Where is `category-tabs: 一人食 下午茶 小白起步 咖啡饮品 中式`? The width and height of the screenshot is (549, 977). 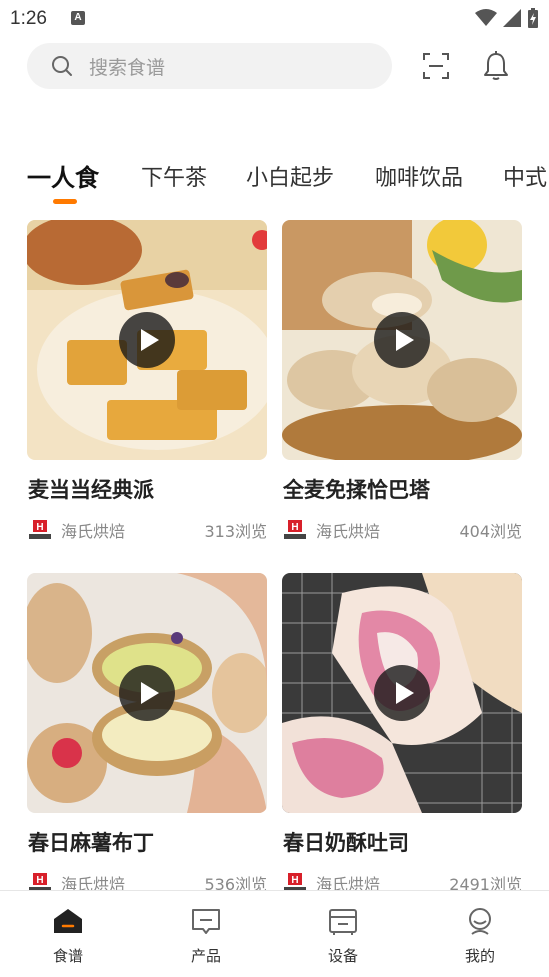 category-tabs: 一人食 下午茶 小白起步 咖啡饮品 中式 is located at coordinates (288, 185).